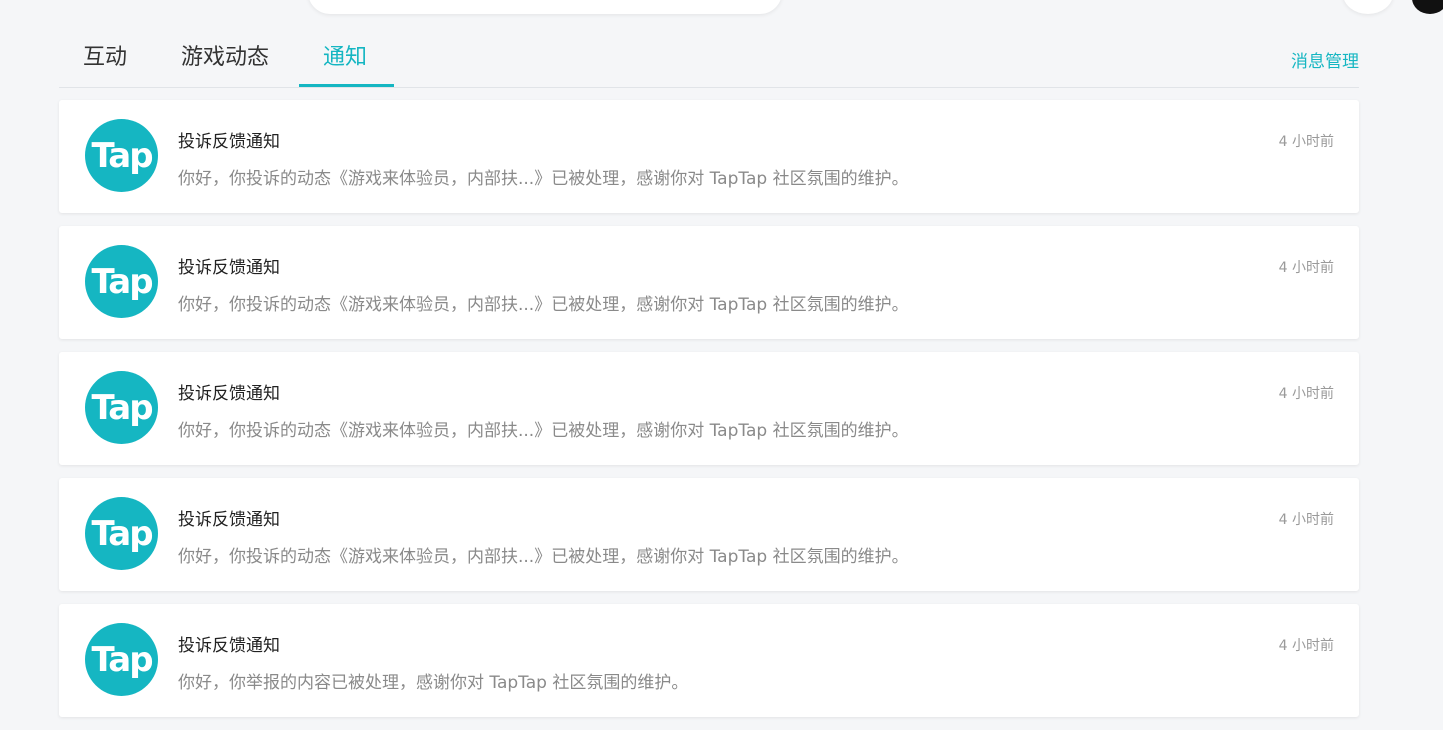 The image size is (1443, 730). I want to click on notification-body: 你好，你举报的内容已被处理，感谢你对 TapTap 社区氛围的维护。, so click(433, 683).